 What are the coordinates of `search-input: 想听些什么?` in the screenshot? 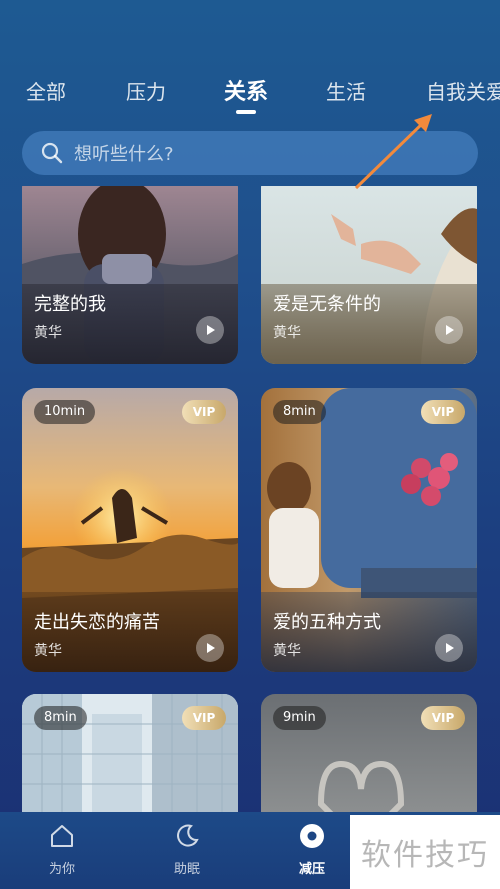 It's located at (124, 153).